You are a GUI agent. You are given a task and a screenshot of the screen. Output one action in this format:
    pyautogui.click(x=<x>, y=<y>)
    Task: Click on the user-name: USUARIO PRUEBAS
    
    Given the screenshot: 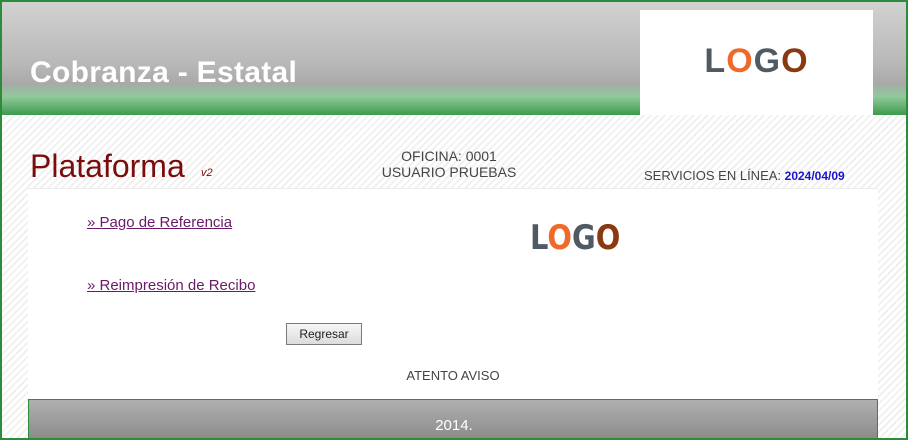 What is the action you would take?
    pyautogui.click(x=449, y=172)
    